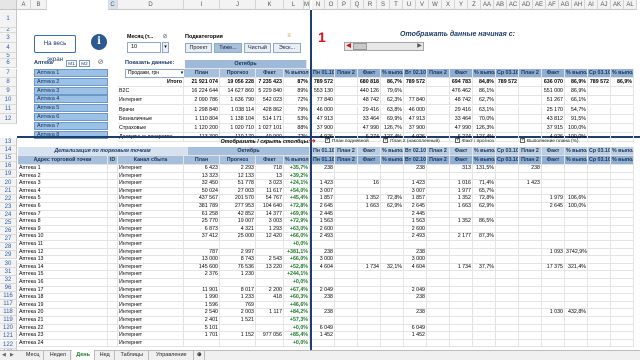  What do you see at coordinates (63, 184) in the screenshot?
I see `detail-cell: Аптека 3` at bounding box center [63, 184].